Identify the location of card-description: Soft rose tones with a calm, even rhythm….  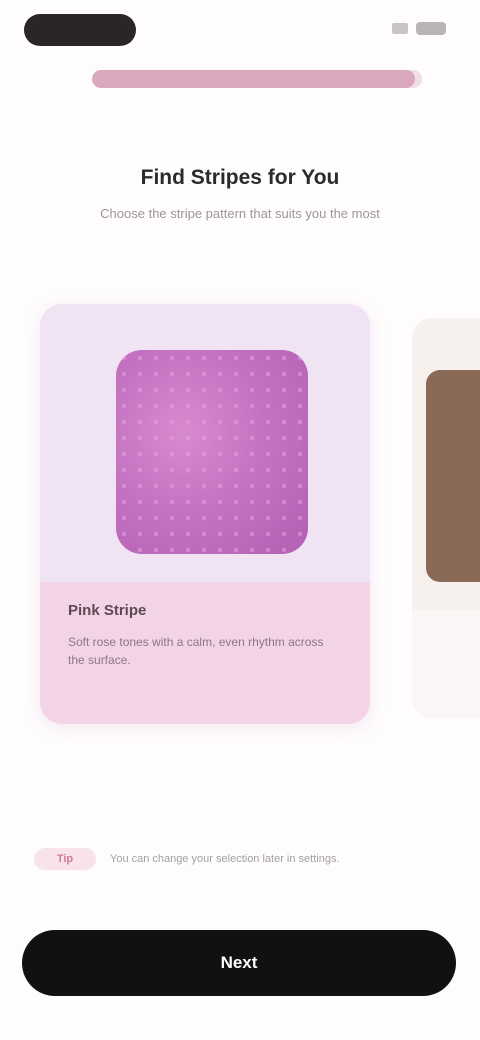
(196, 651).